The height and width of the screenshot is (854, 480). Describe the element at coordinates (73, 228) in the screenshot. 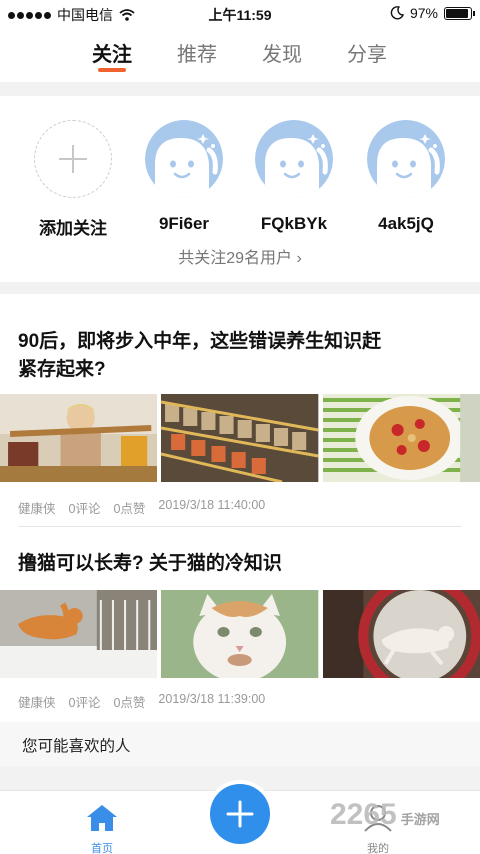

I see `add-follow-label: 添加关注` at that location.